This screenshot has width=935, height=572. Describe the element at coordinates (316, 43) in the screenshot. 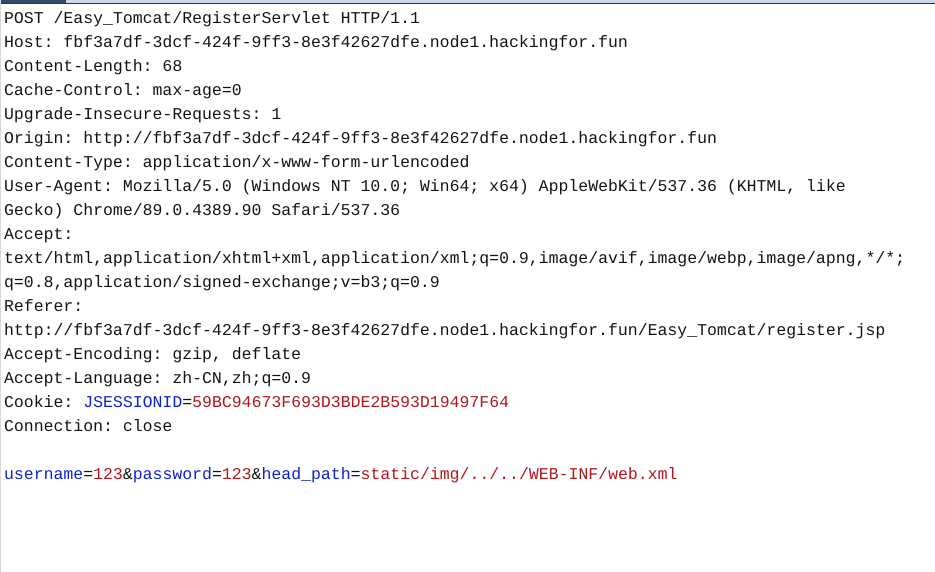

I see `header-line: Host: fbf3a7df-3dcf-424f-9ff3-8e3f42627dfe.node1.hackingfor.fun` at that location.